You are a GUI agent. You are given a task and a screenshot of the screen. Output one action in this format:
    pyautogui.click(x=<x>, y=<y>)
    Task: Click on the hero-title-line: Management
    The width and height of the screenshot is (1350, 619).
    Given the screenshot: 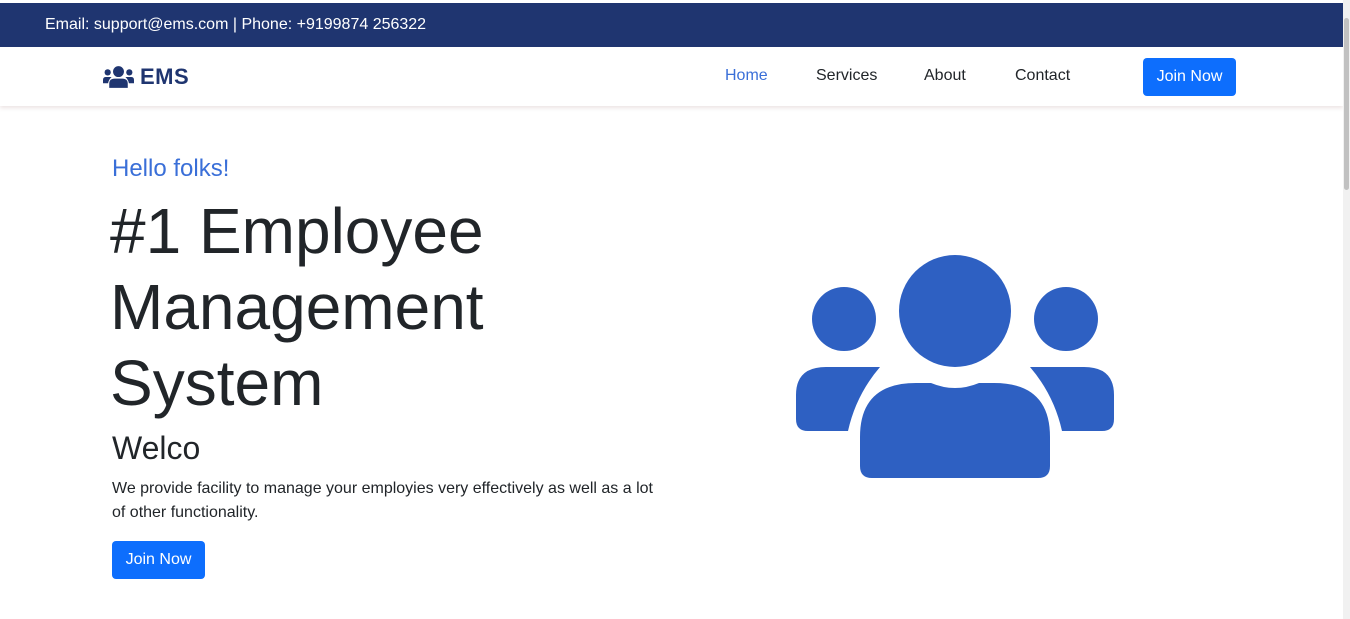 What is the action you would take?
    pyautogui.click(x=297, y=307)
    